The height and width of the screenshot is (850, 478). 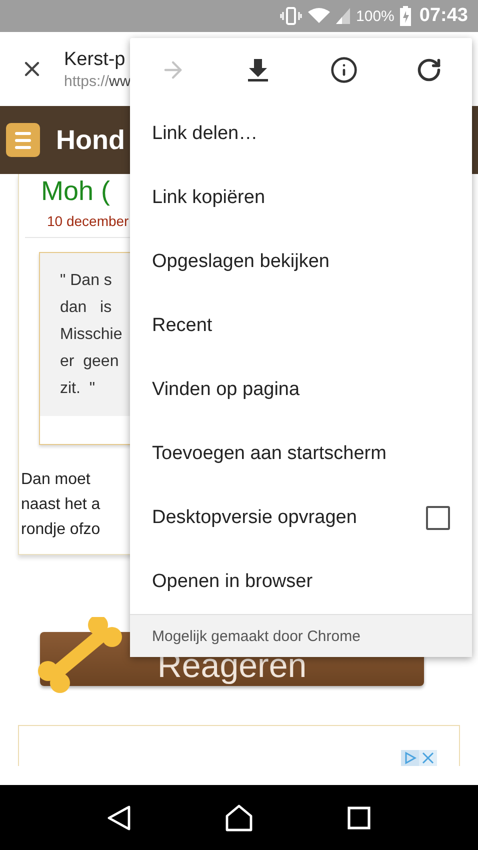 I want to click on checkbox, so click(x=438, y=518).